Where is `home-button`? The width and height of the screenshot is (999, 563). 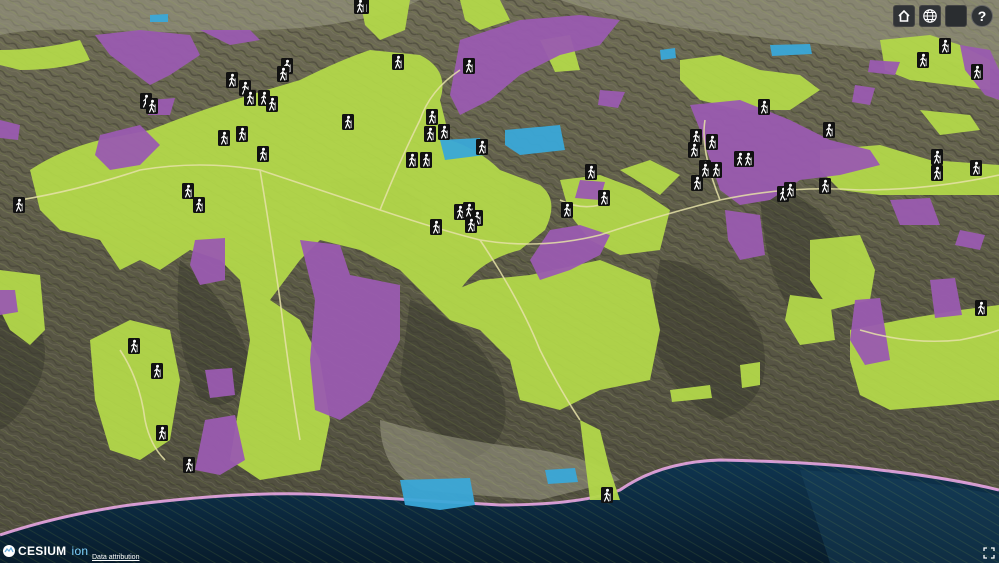
home-button is located at coordinates (904, 16).